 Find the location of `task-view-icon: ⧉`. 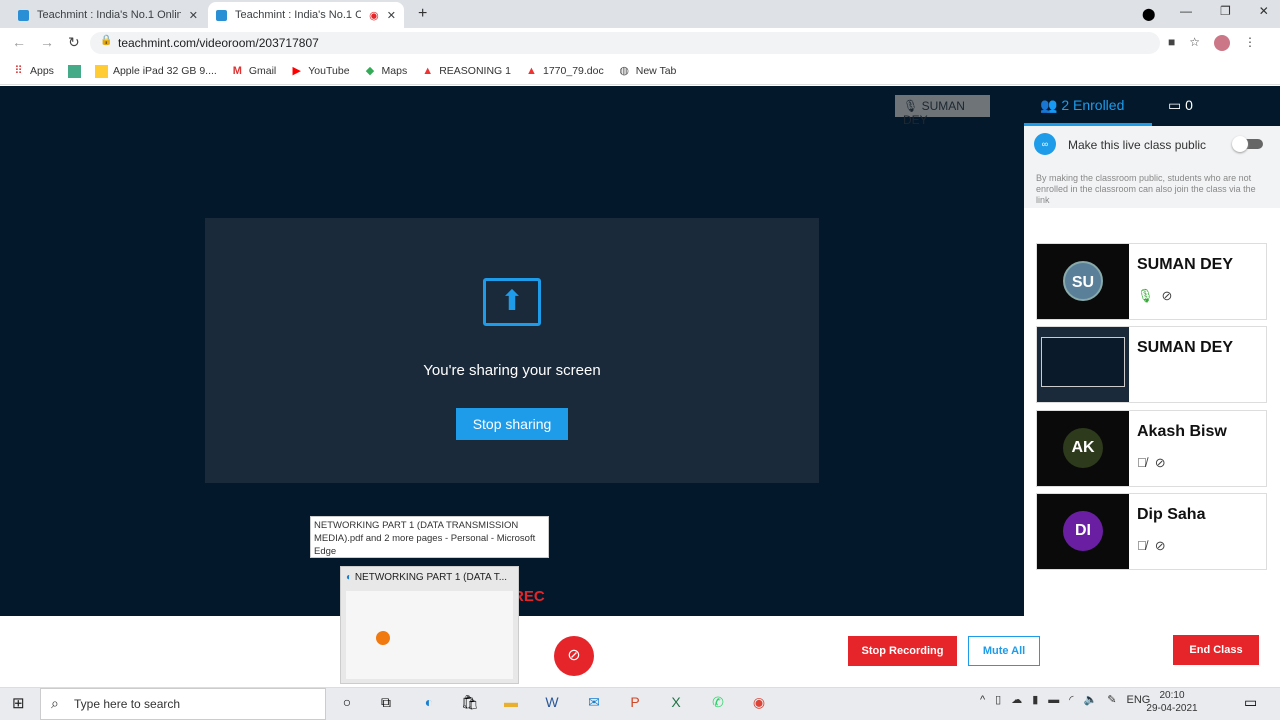

task-view-icon: ⧉ is located at coordinates (386, 703).